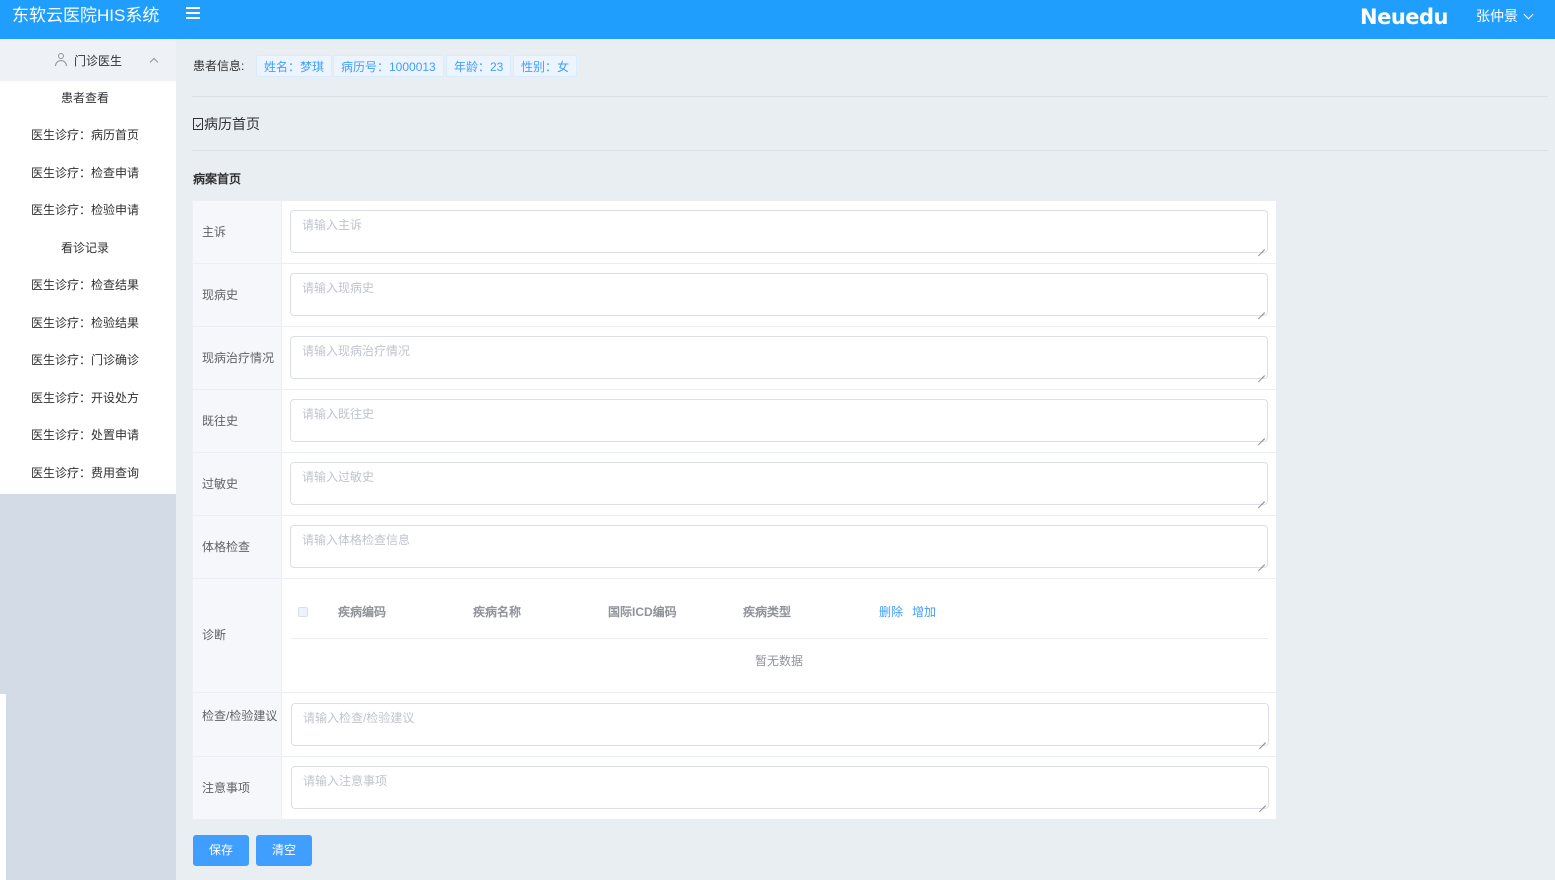 Image resolution: width=1555 pixels, height=880 pixels. I want to click on column-disease-name: 疾病名称, so click(497, 612).